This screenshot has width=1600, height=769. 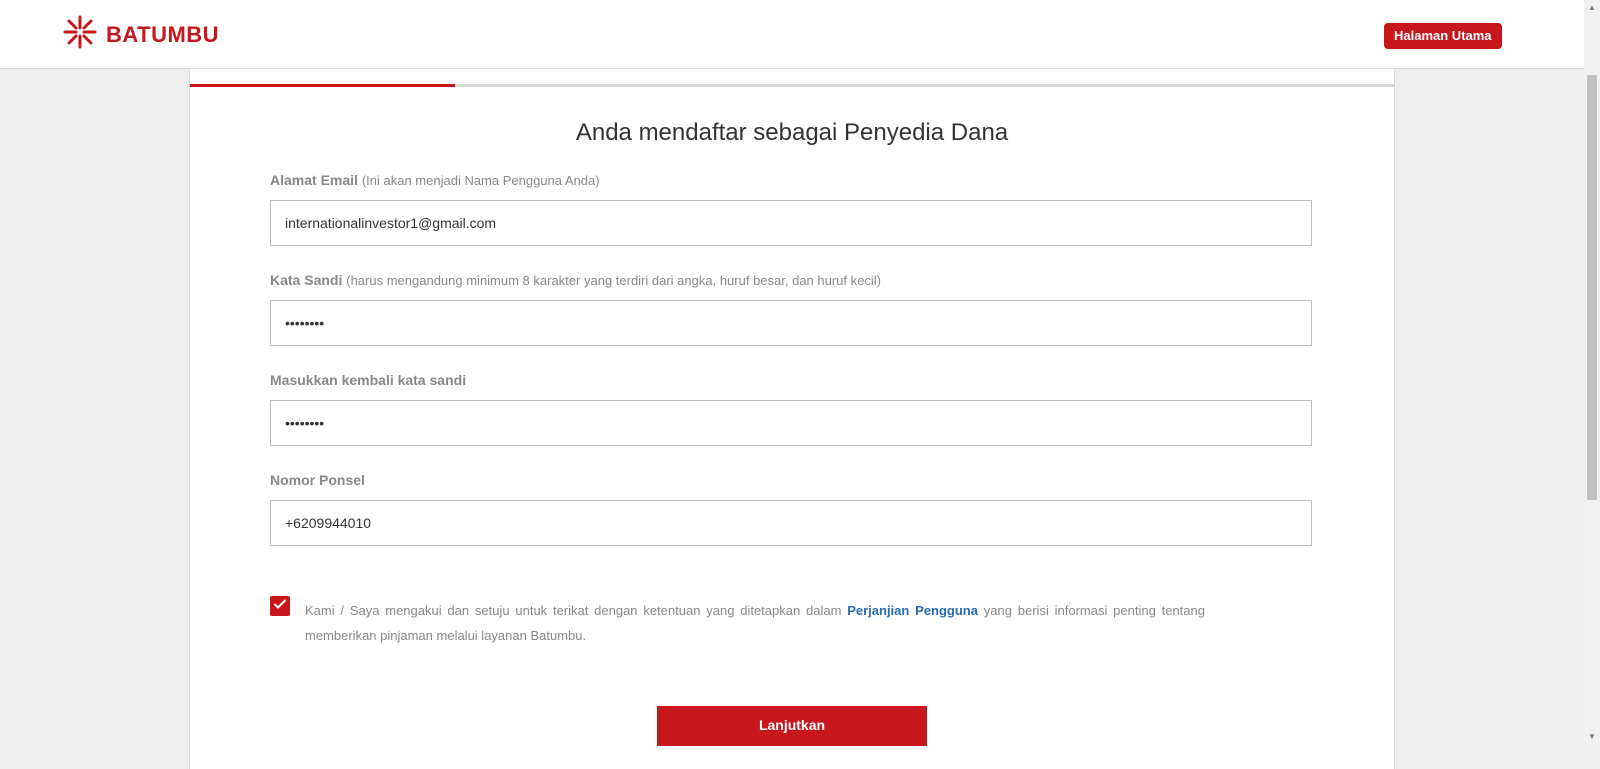 I want to click on email-hint: (Ini akan menjadi Nama Pengguna Anda), so click(x=480, y=180).